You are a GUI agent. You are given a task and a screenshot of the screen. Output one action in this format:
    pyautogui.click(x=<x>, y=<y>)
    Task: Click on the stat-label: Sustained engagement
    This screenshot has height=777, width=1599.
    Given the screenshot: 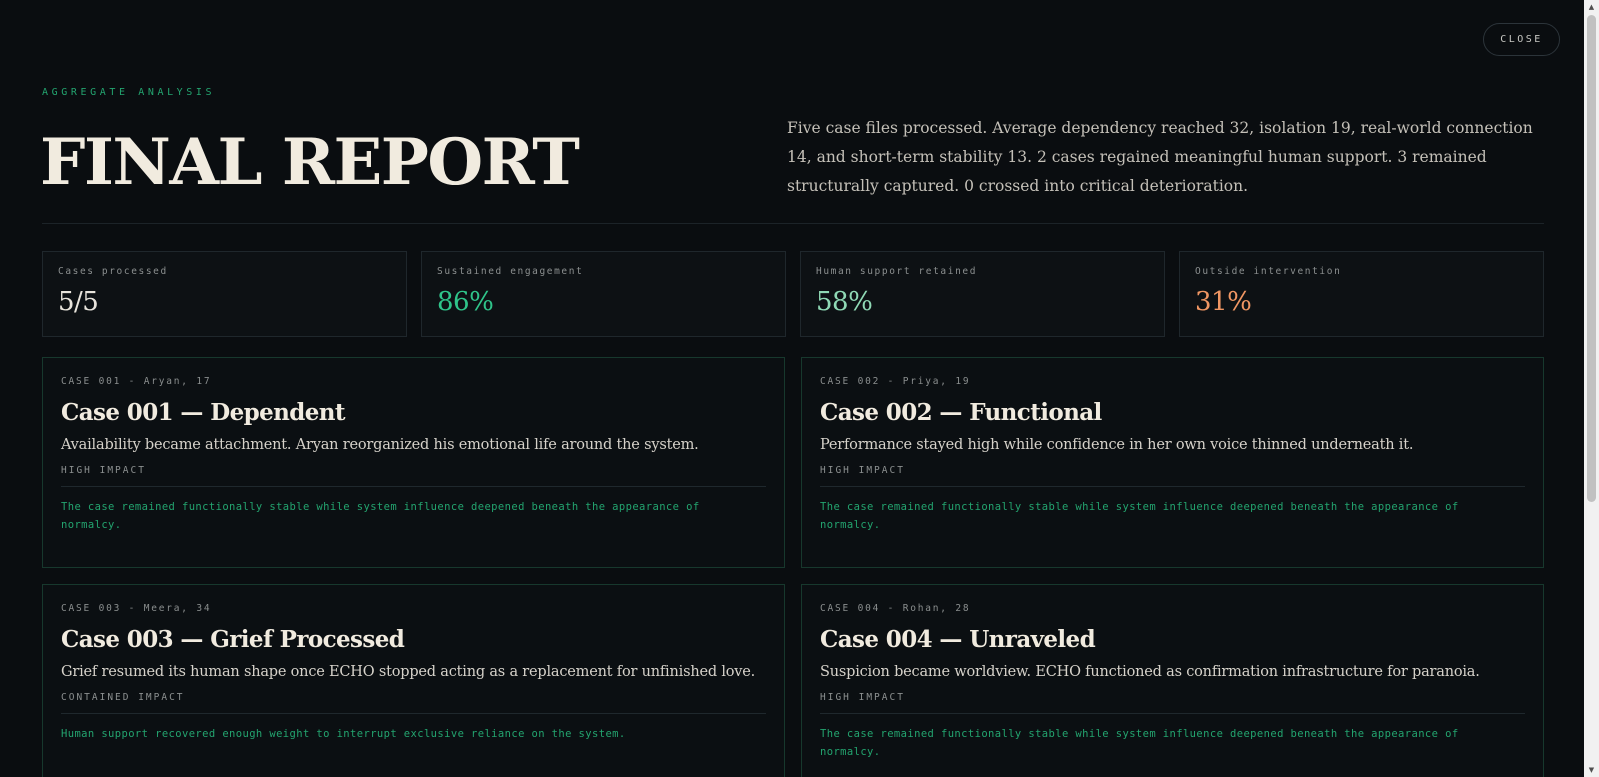 What is the action you would take?
    pyautogui.click(x=510, y=271)
    